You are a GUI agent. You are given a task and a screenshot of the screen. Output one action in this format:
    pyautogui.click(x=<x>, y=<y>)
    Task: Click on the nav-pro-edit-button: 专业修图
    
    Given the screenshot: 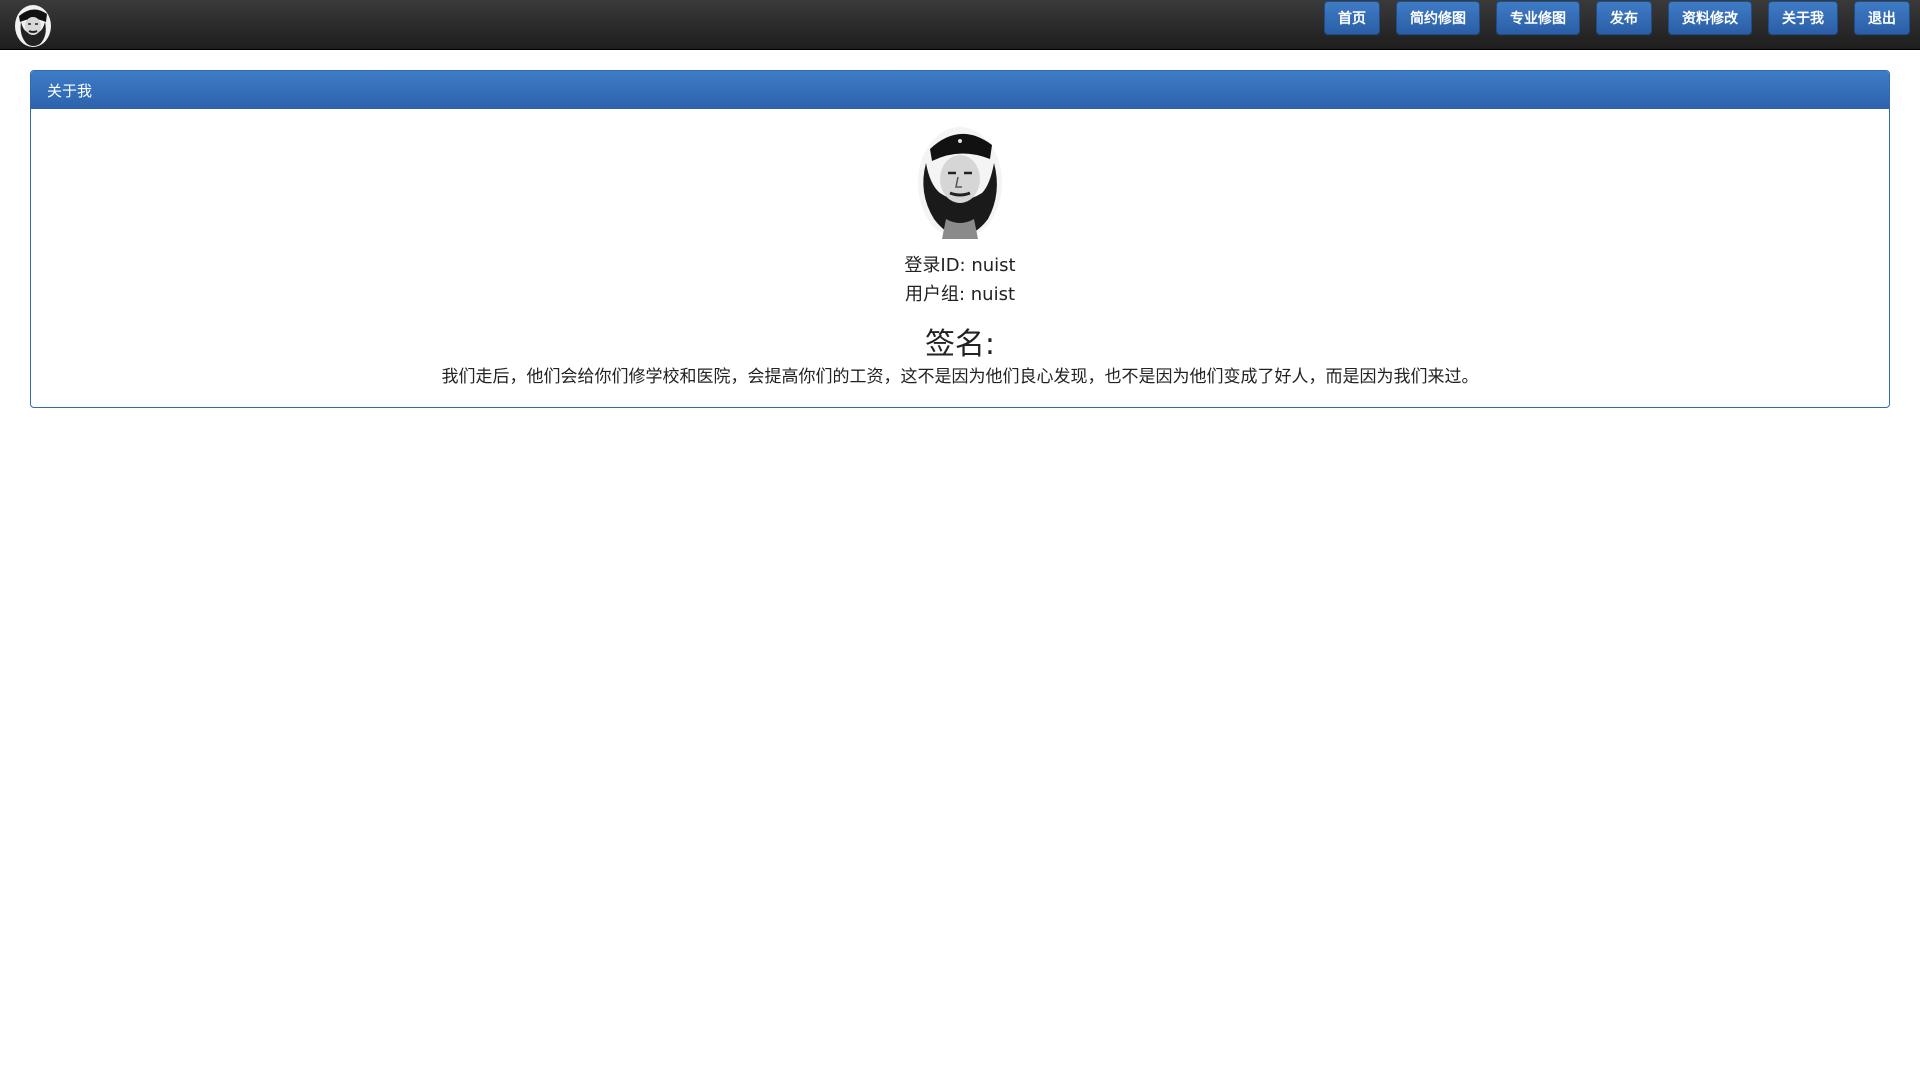 What is the action you would take?
    pyautogui.click(x=1538, y=18)
    